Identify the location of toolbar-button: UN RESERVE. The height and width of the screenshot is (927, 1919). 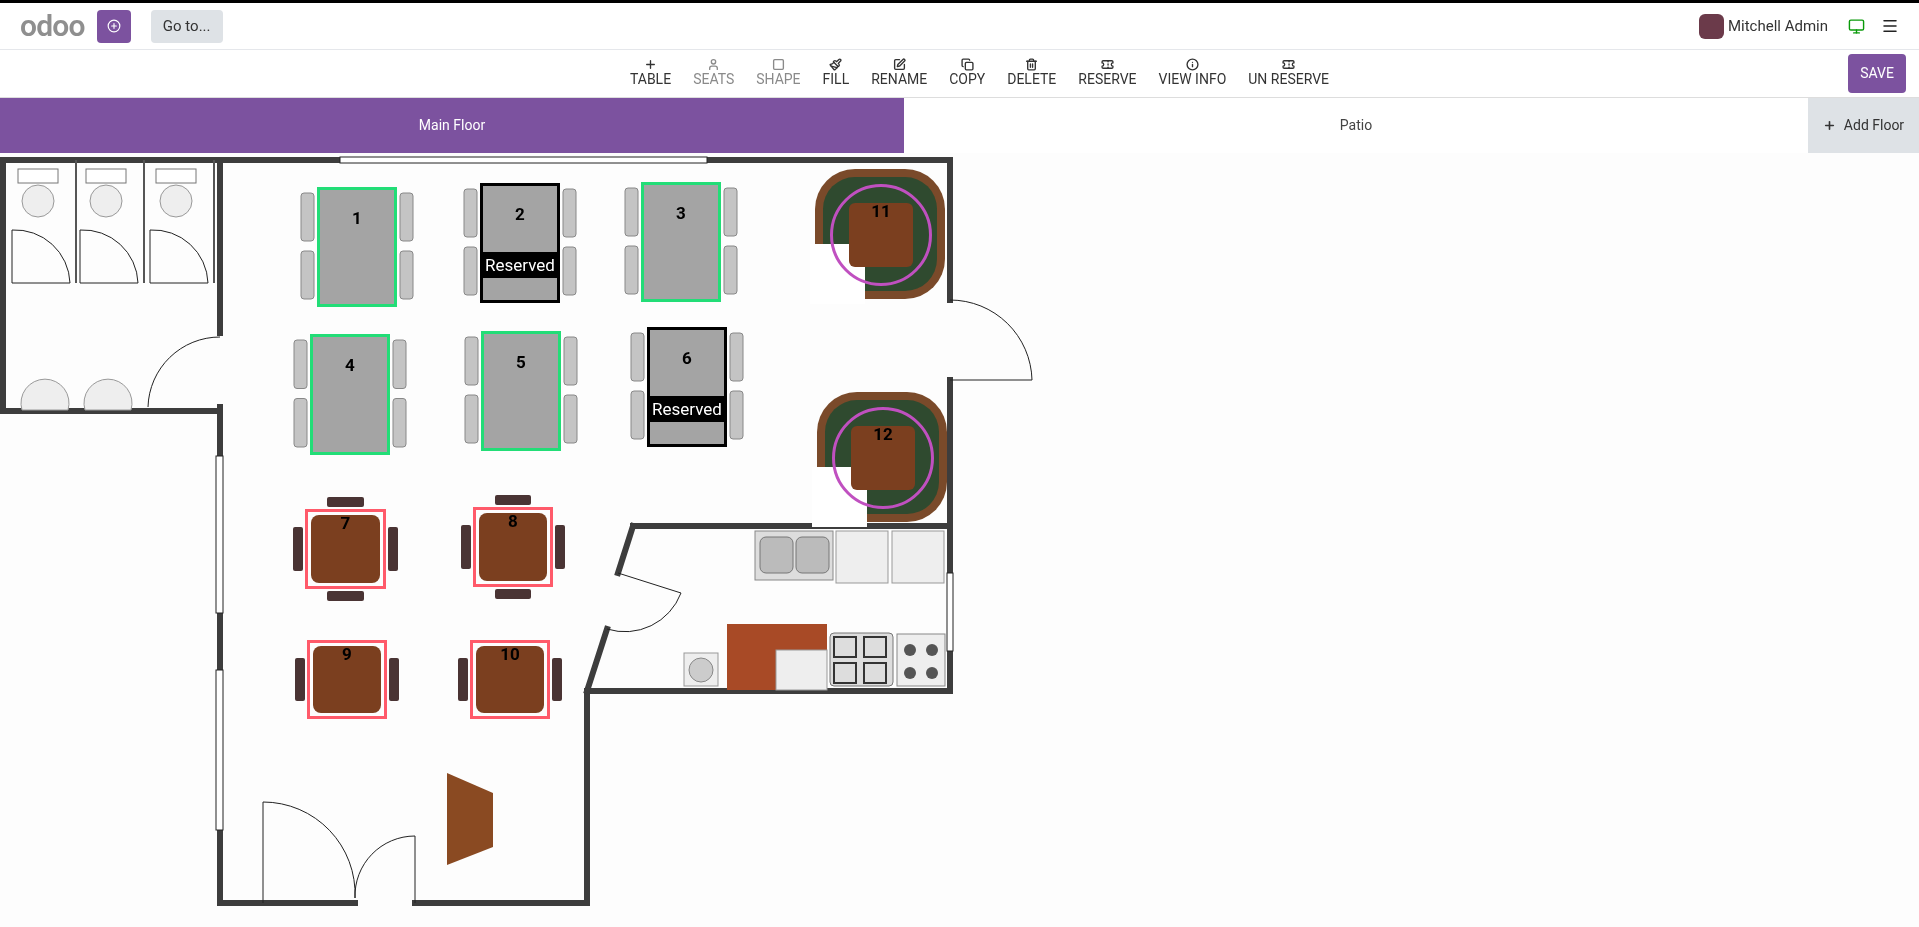
(1289, 73).